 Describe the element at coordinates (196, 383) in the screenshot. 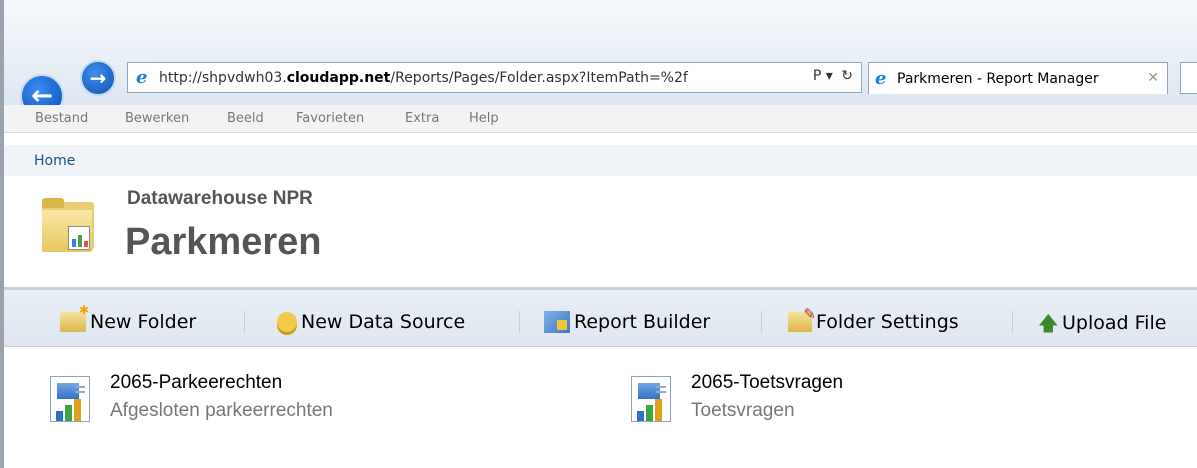

I see `report-name: 2065-Parkeerechten` at that location.